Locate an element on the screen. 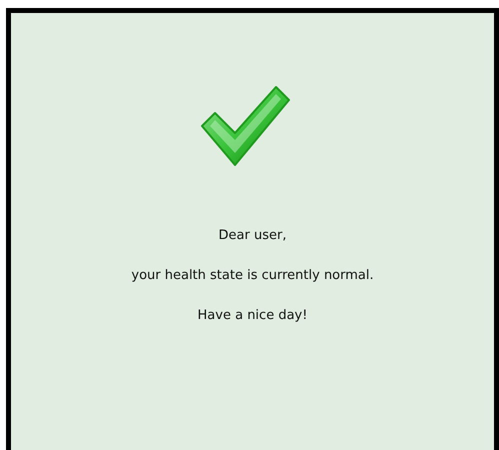  checkmark-icon is located at coordinates (246, 126).